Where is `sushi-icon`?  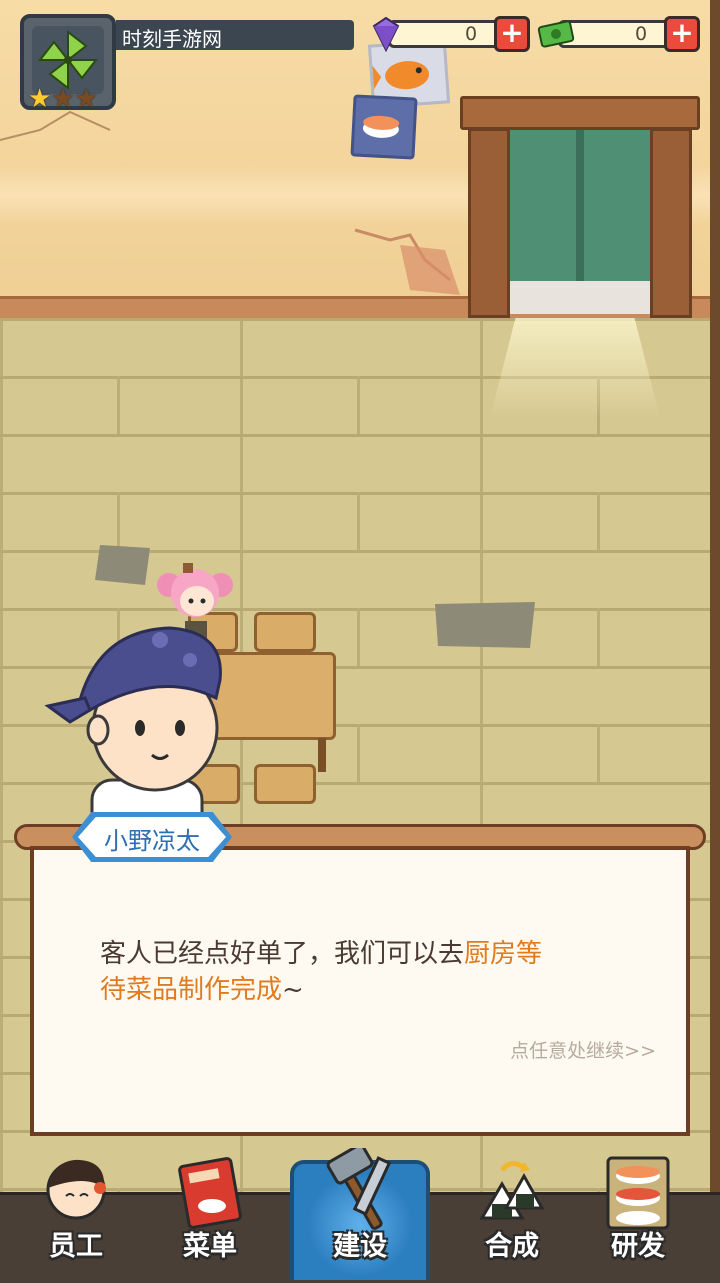
sushi-icon is located at coordinates (381, 126).